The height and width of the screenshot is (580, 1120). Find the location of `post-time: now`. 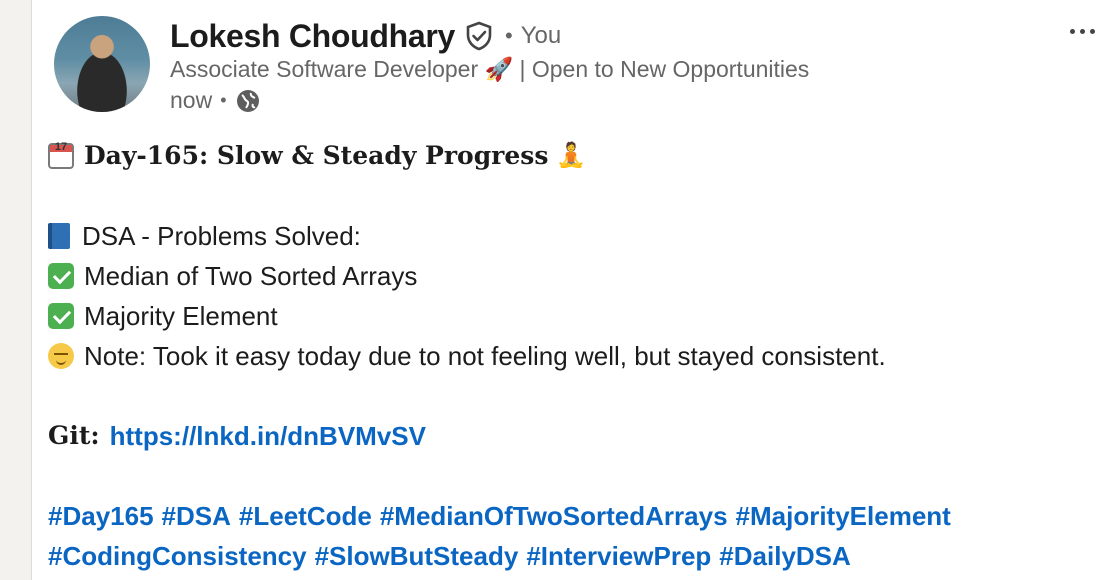

post-time: now is located at coordinates (191, 100).